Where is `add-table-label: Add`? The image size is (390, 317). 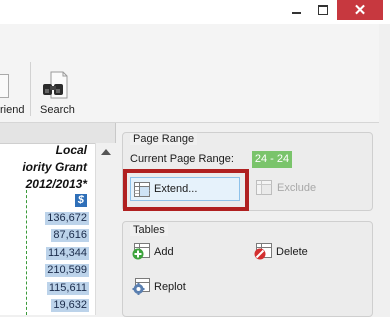 add-table-label: Add is located at coordinates (164, 251).